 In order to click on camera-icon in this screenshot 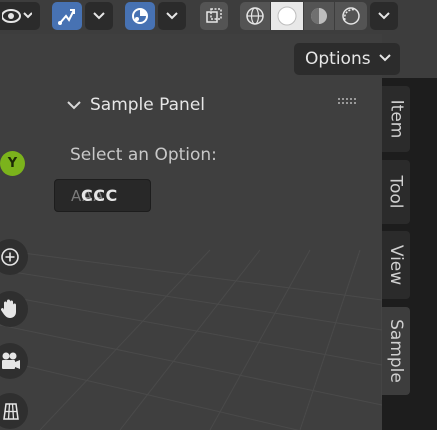, I will do `click(11, 360)`.